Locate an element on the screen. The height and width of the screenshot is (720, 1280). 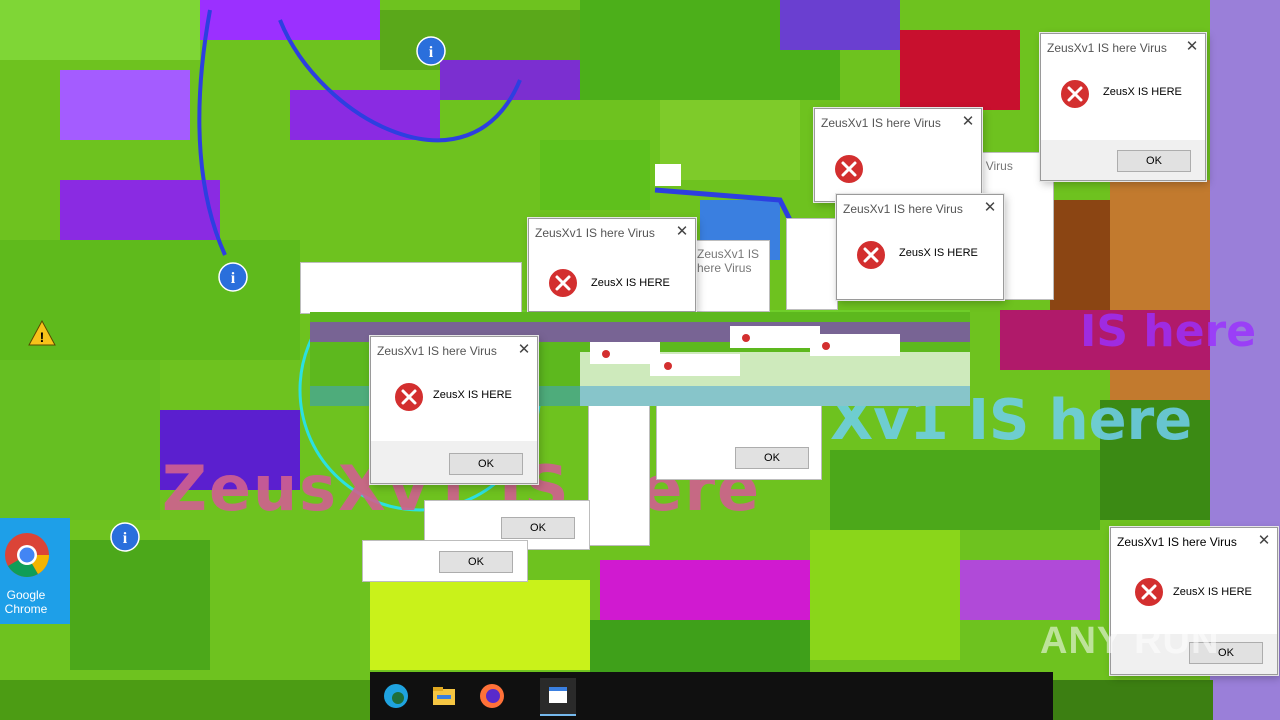
chrome-desktop-shortcut: Google Chrome is located at coordinates (35, 571).